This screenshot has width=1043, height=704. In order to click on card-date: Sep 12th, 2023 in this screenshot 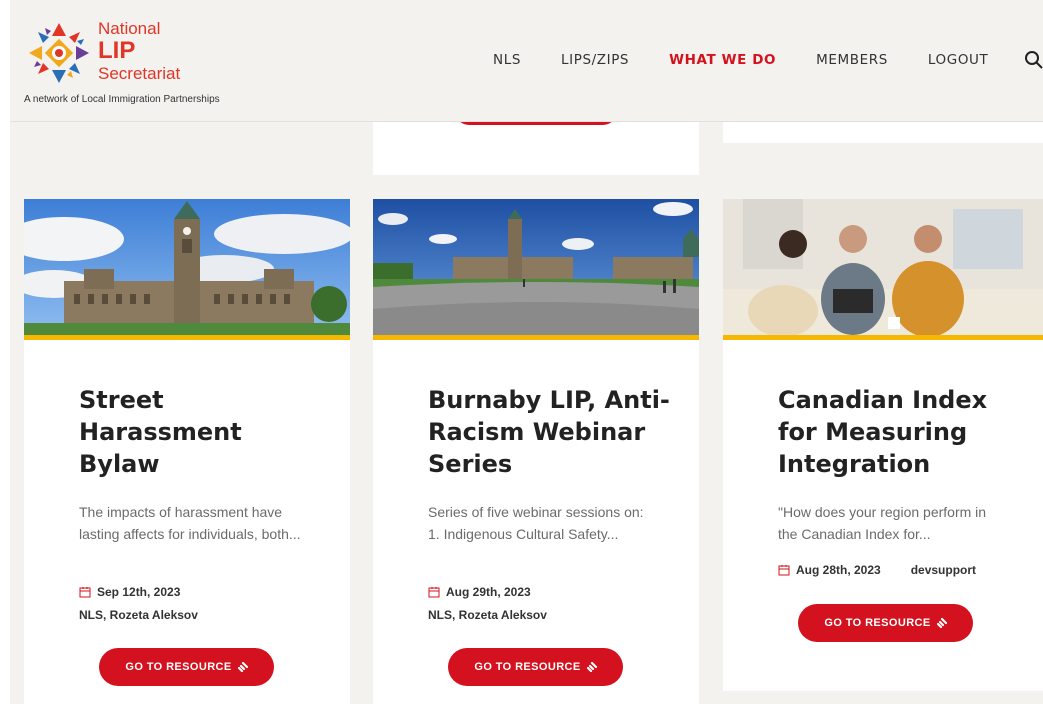, I will do `click(129, 592)`.